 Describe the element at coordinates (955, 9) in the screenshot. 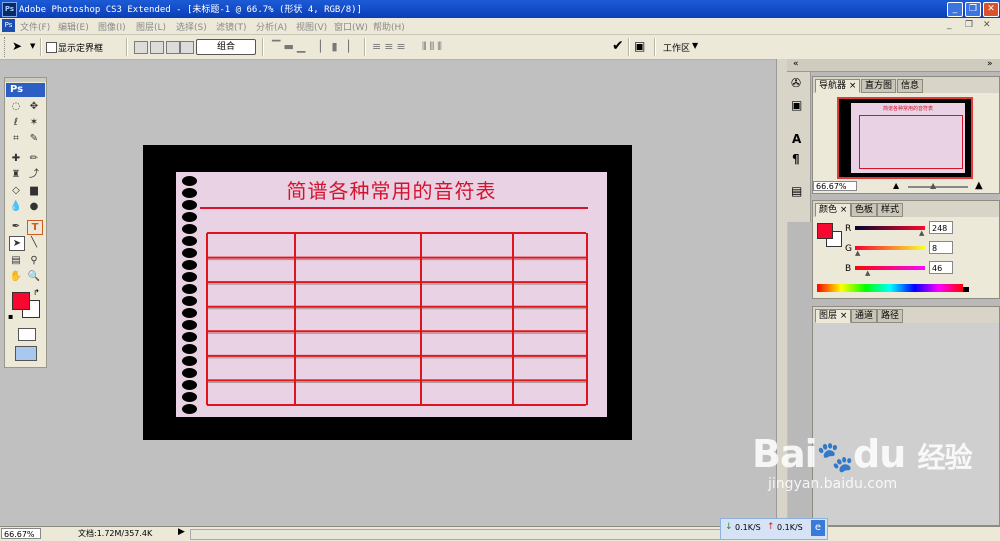

I see `minimize-button: _` at that location.